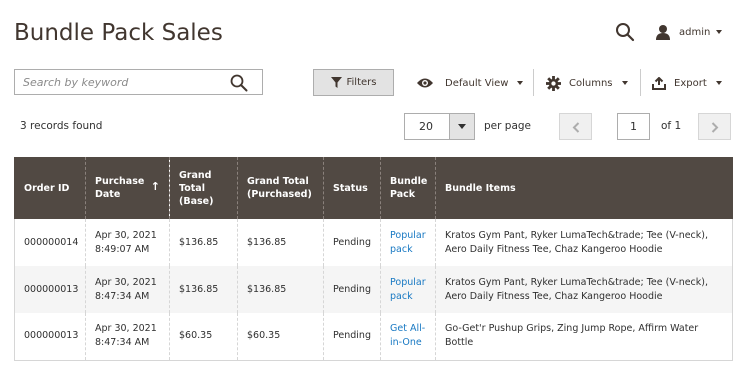 The width and height of the screenshot is (746, 382). I want to click on column-header-grand-total-purchased: Grand Total (Purchased), so click(280, 188).